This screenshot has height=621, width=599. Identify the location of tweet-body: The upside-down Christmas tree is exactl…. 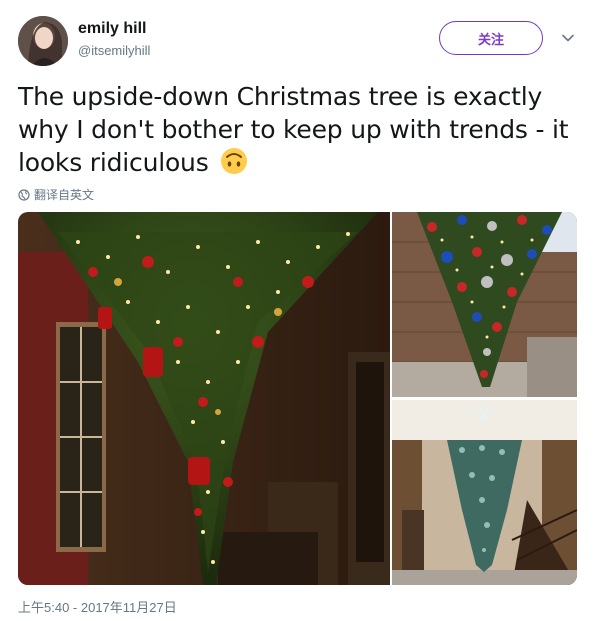
(293, 129).